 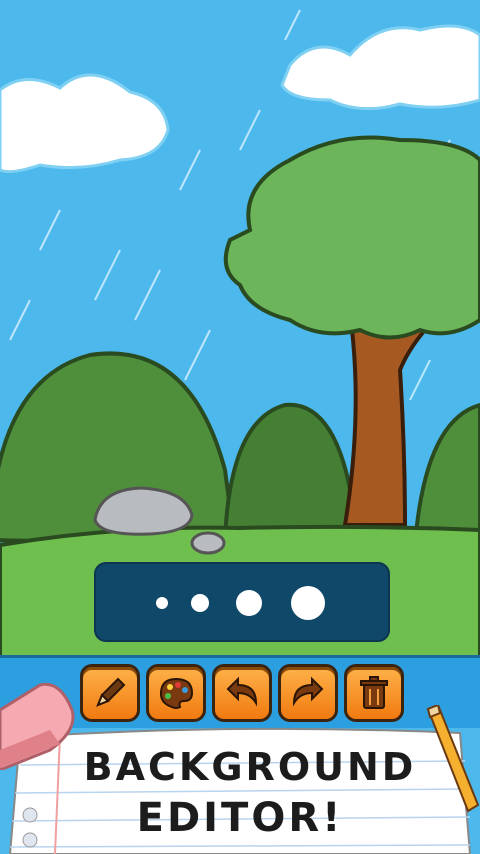 What do you see at coordinates (240, 818) in the screenshot?
I see `title-line2: EDITOR!` at bounding box center [240, 818].